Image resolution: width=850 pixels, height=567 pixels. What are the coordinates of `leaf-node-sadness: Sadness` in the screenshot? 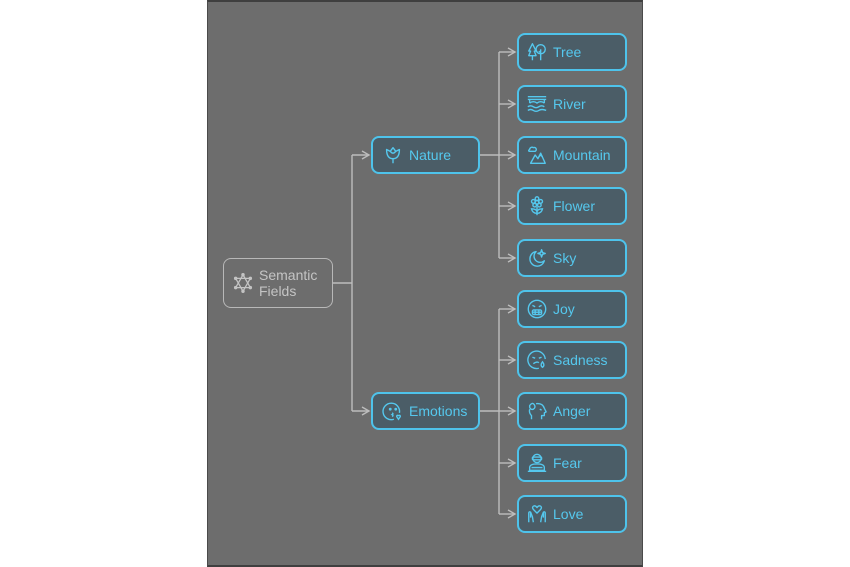 It's located at (572, 360).